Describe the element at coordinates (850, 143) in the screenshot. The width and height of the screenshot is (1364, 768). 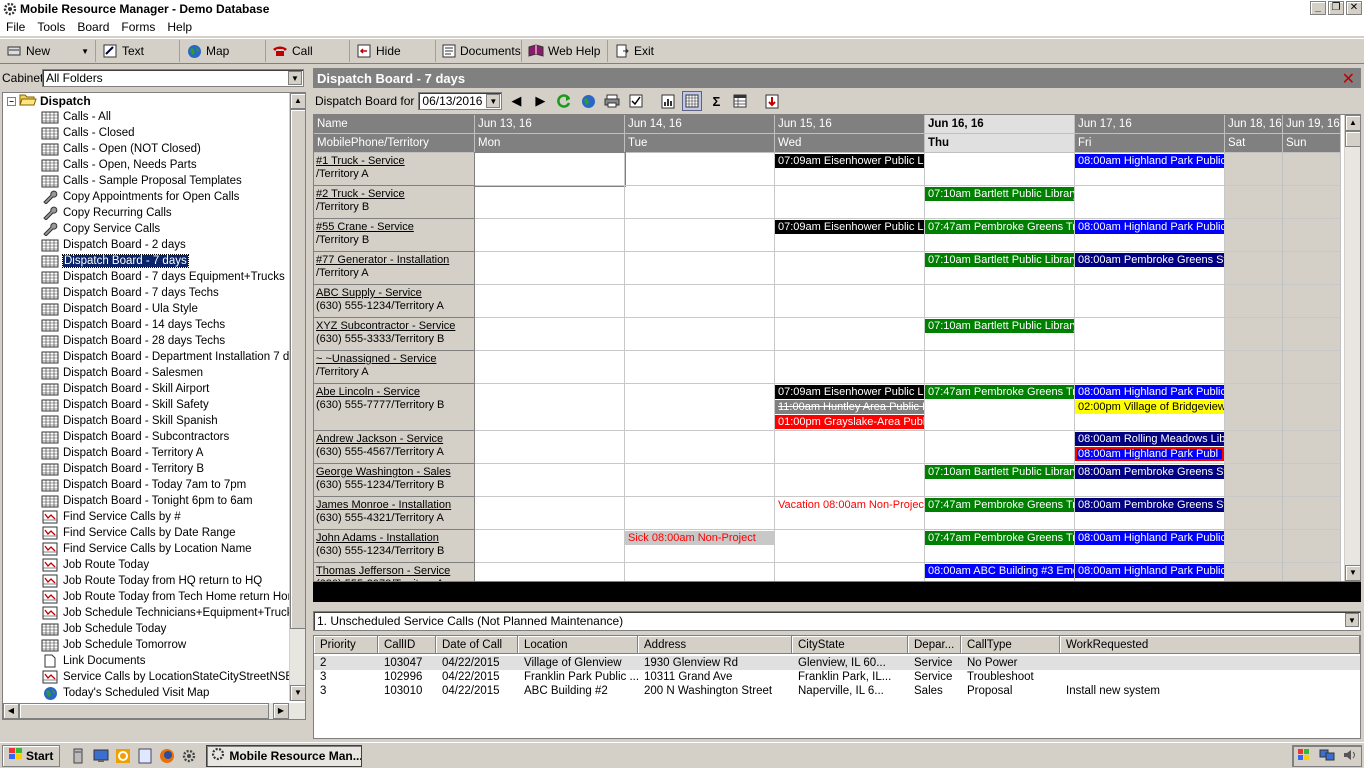
I see `day-header-weekday: Wed` at that location.